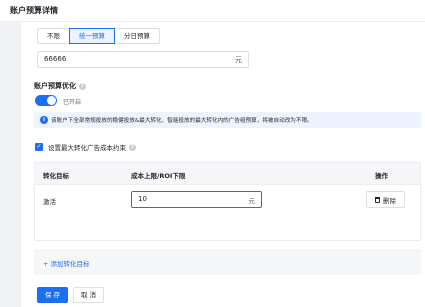  Describe the element at coordinates (381, 176) in the screenshot. I see `header-action: 操作` at that location.